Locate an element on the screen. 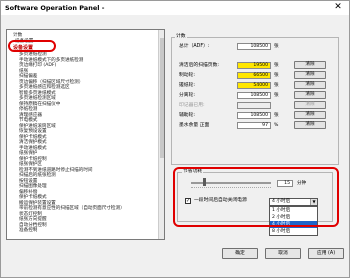  ink-remain-unit: % is located at coordinates (276, 125).